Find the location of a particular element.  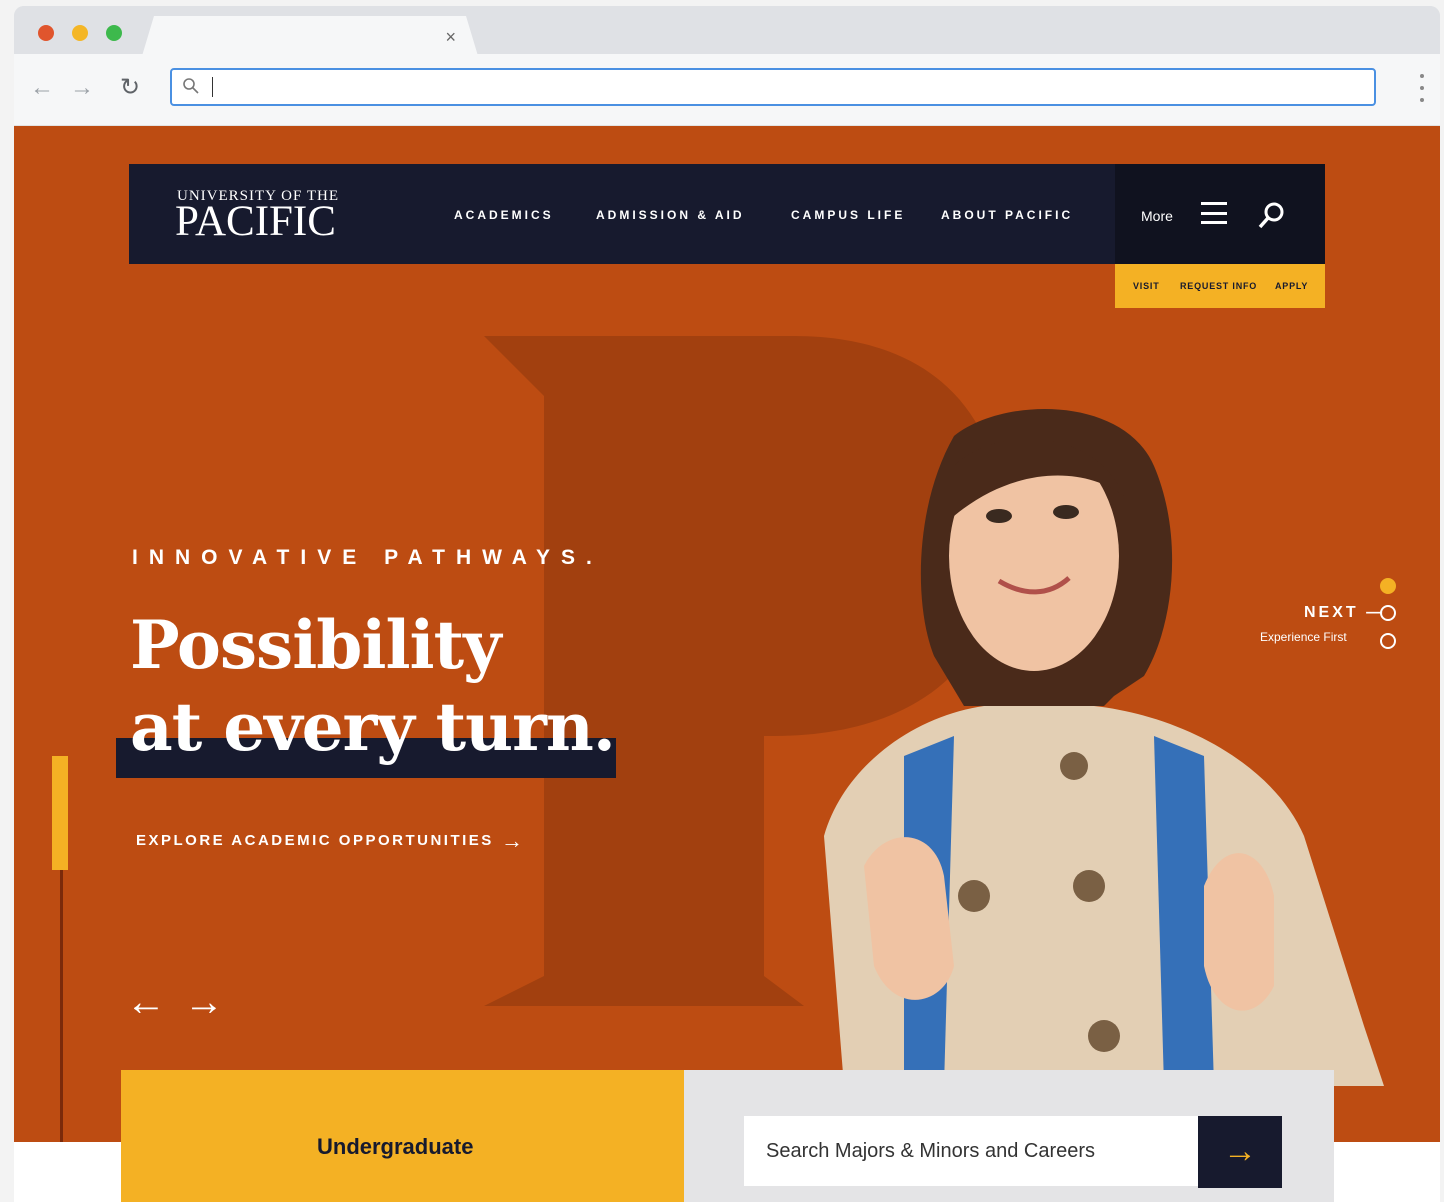

logo: PACIFIC is located at coordinates (255, 221).